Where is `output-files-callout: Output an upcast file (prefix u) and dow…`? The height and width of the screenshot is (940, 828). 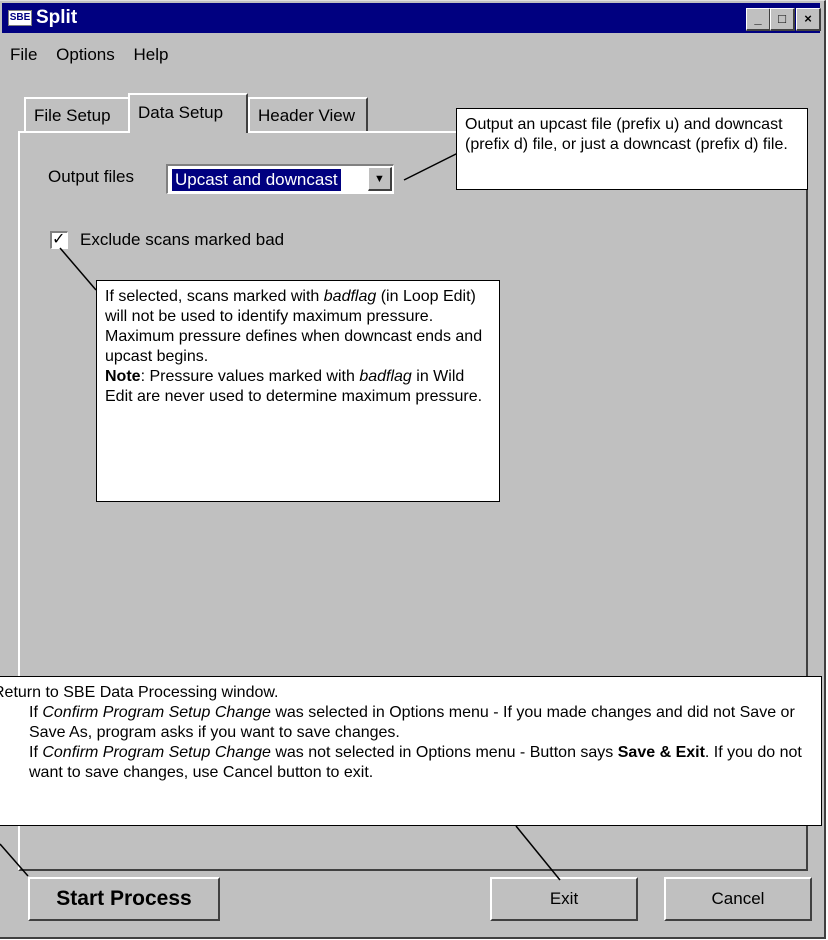
output-files-callout: Output an upcast file (prefix u) and dow… is located at coordinates (632, 149).